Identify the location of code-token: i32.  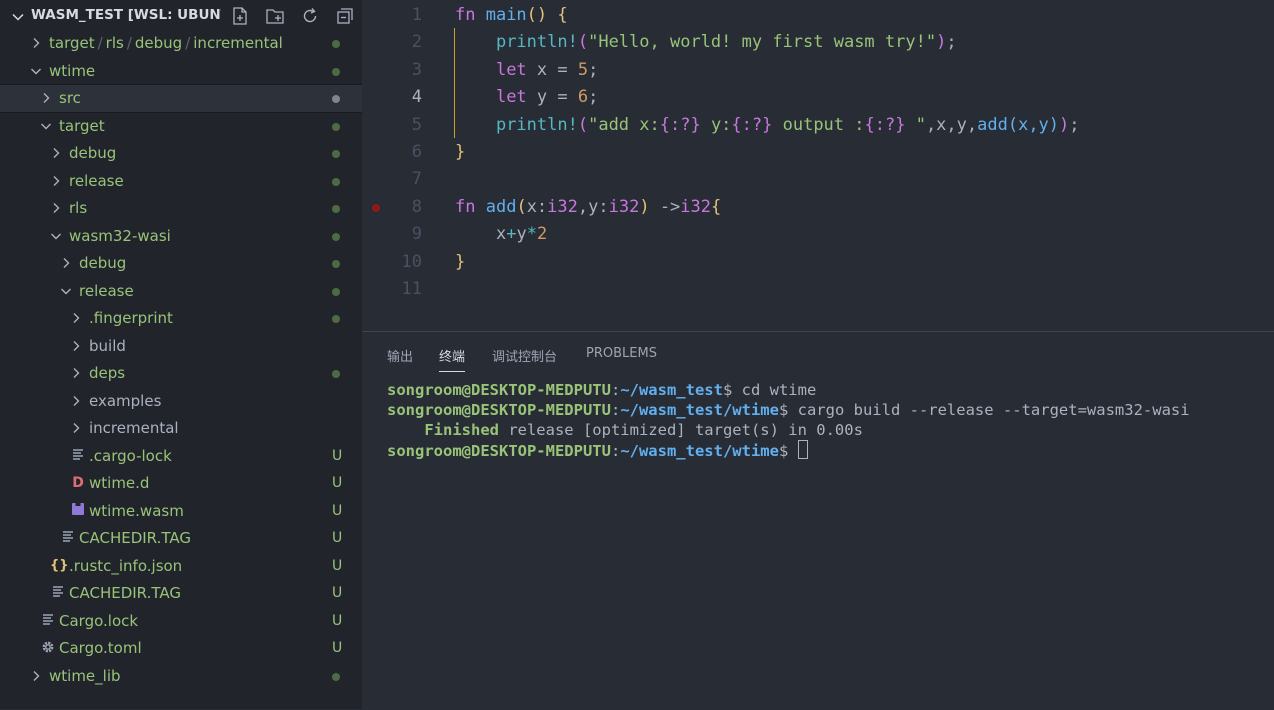
(624, 206).